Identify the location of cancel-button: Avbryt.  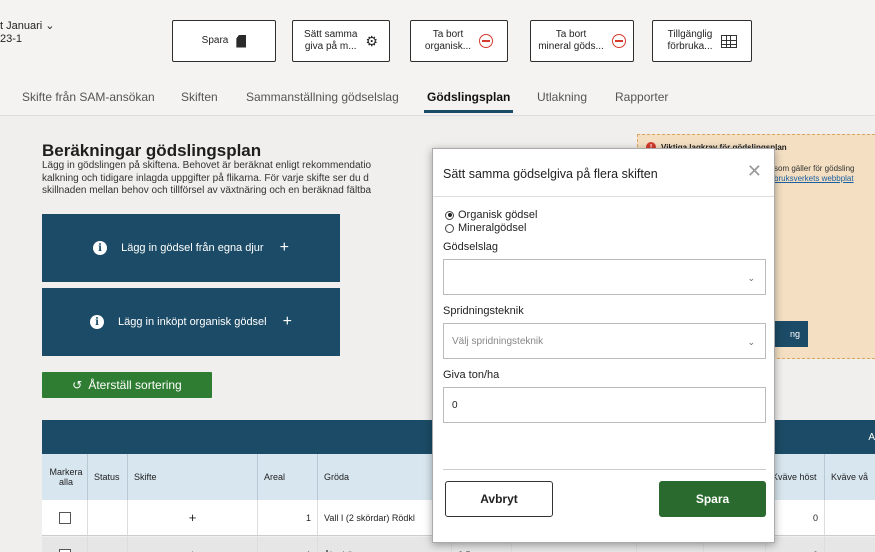
(499, 499).